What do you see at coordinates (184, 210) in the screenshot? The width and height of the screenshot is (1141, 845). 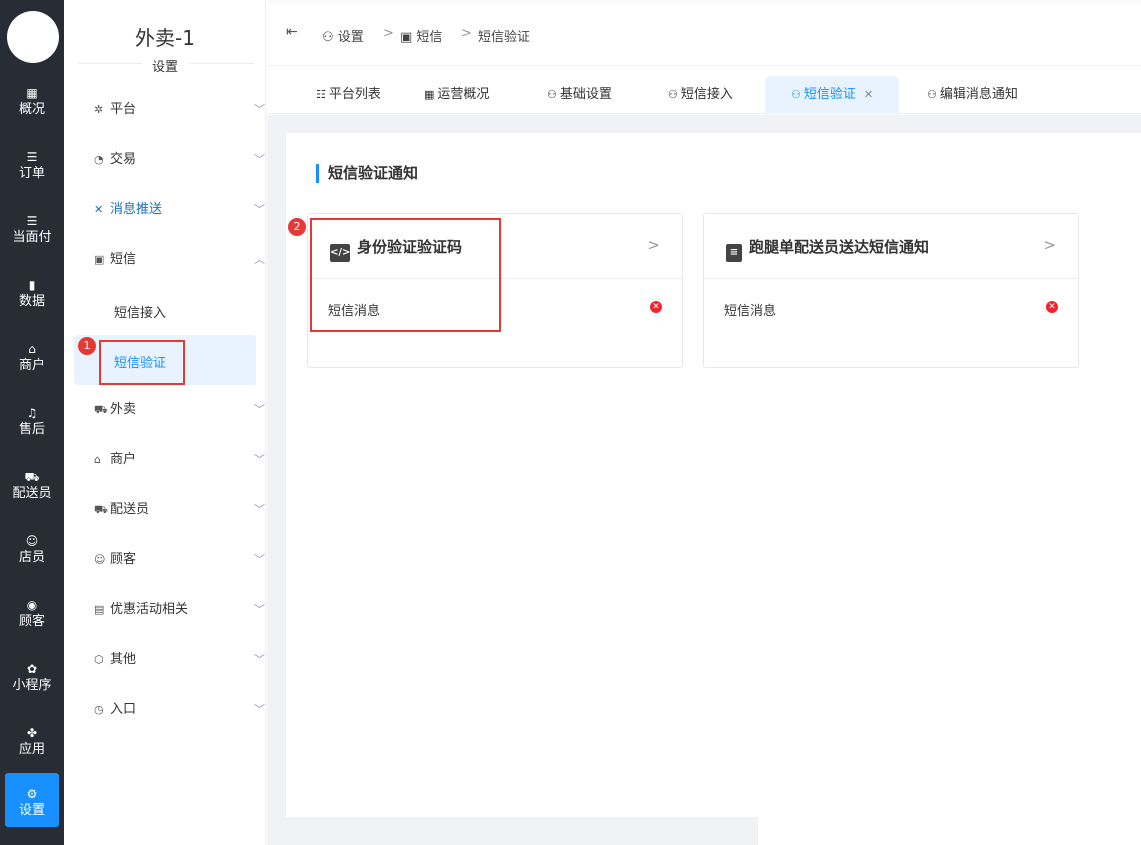 I see `sidebar-item-push: ✕ 消息推送 ﹀` at bounding box center [184, 210].